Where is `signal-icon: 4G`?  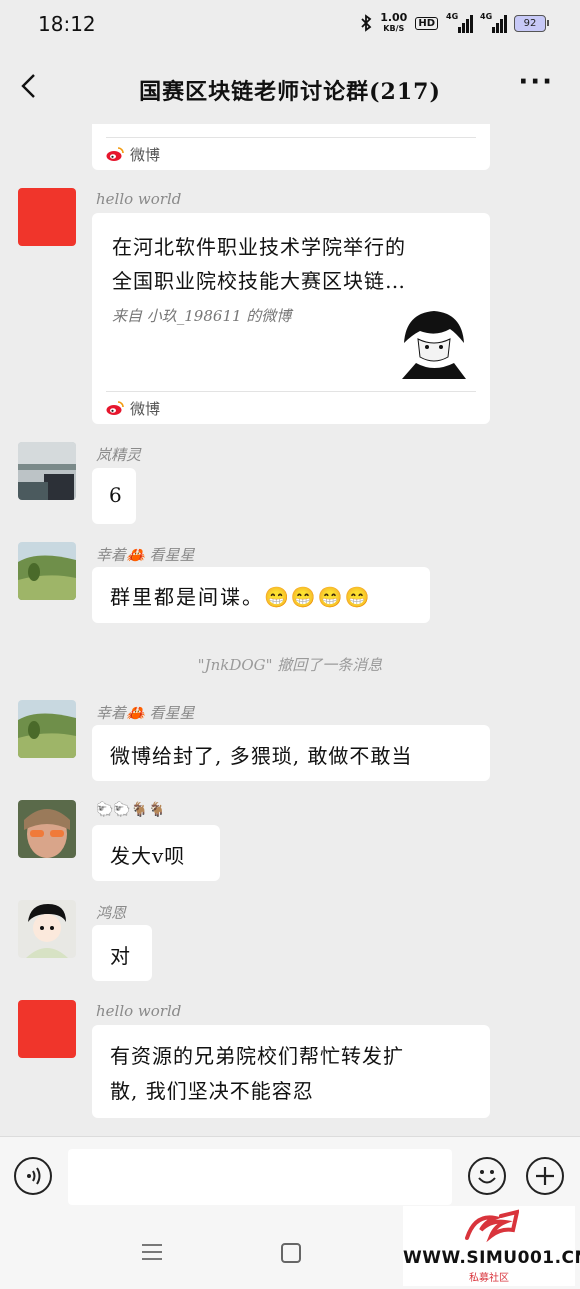
signal-icon: 4G is located at coordinates (459, 22).